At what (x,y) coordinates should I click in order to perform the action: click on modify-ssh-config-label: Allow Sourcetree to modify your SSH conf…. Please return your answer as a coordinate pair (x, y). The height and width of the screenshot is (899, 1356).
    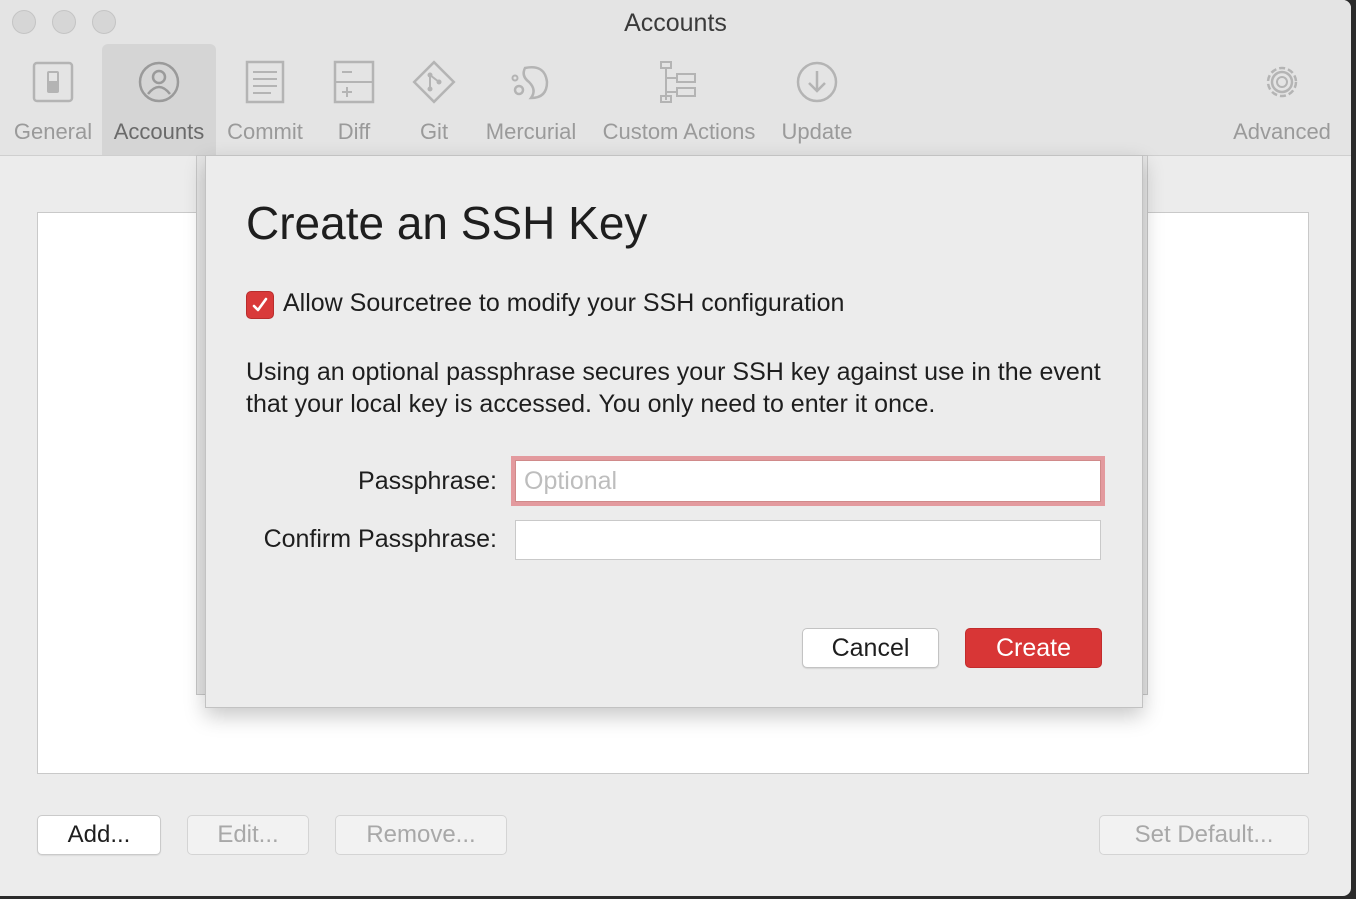
    Looking at the image, I should click on (563, 303).